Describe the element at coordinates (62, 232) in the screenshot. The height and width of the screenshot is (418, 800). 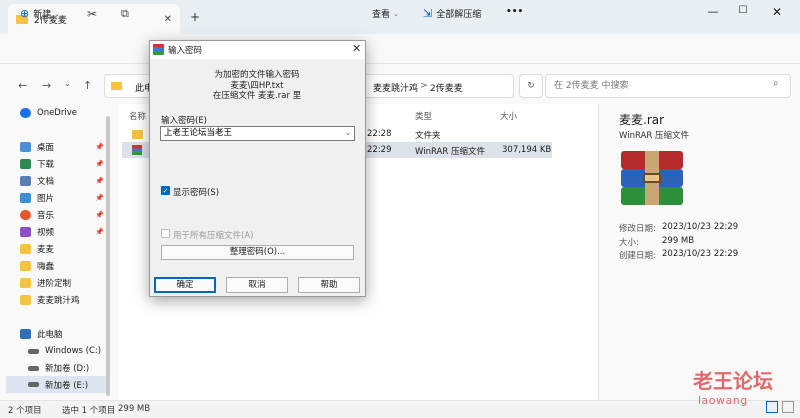
I see `sidebar-item-videos: 视频 📌` at that location.